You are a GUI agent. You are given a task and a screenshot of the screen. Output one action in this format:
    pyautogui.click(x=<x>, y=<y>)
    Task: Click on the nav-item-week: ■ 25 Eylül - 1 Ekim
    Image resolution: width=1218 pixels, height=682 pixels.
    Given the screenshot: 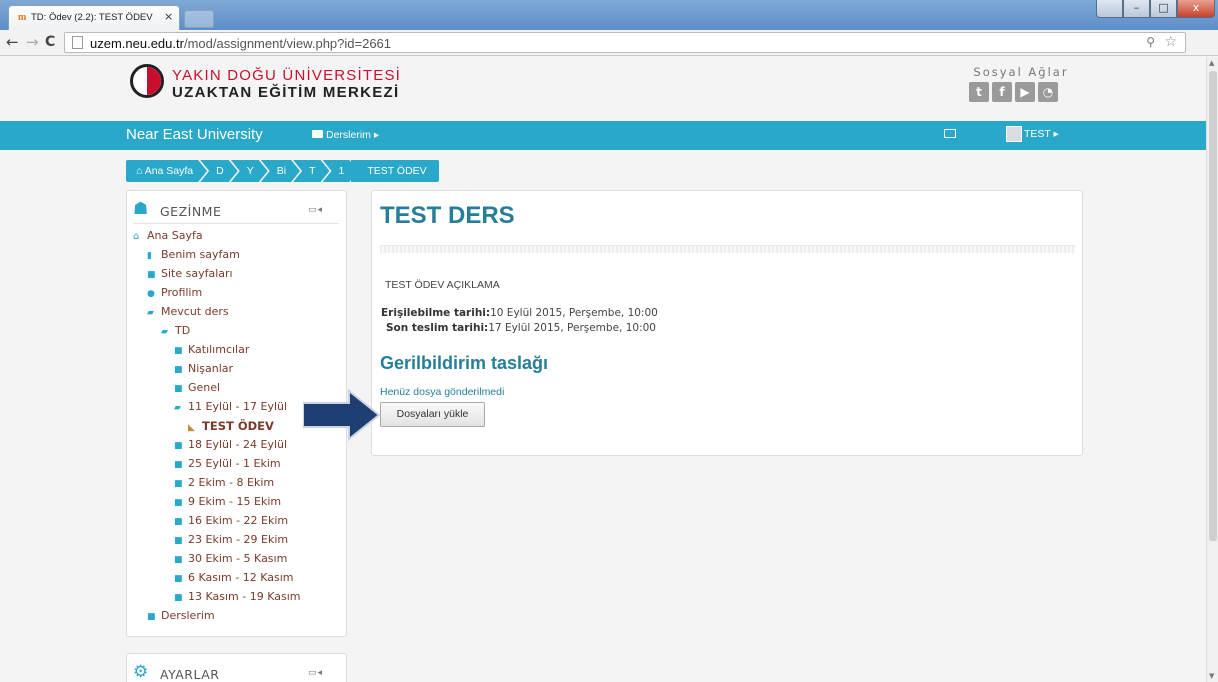 What is the action you would take?
    pyautogui.click(x=227, y=463)
    